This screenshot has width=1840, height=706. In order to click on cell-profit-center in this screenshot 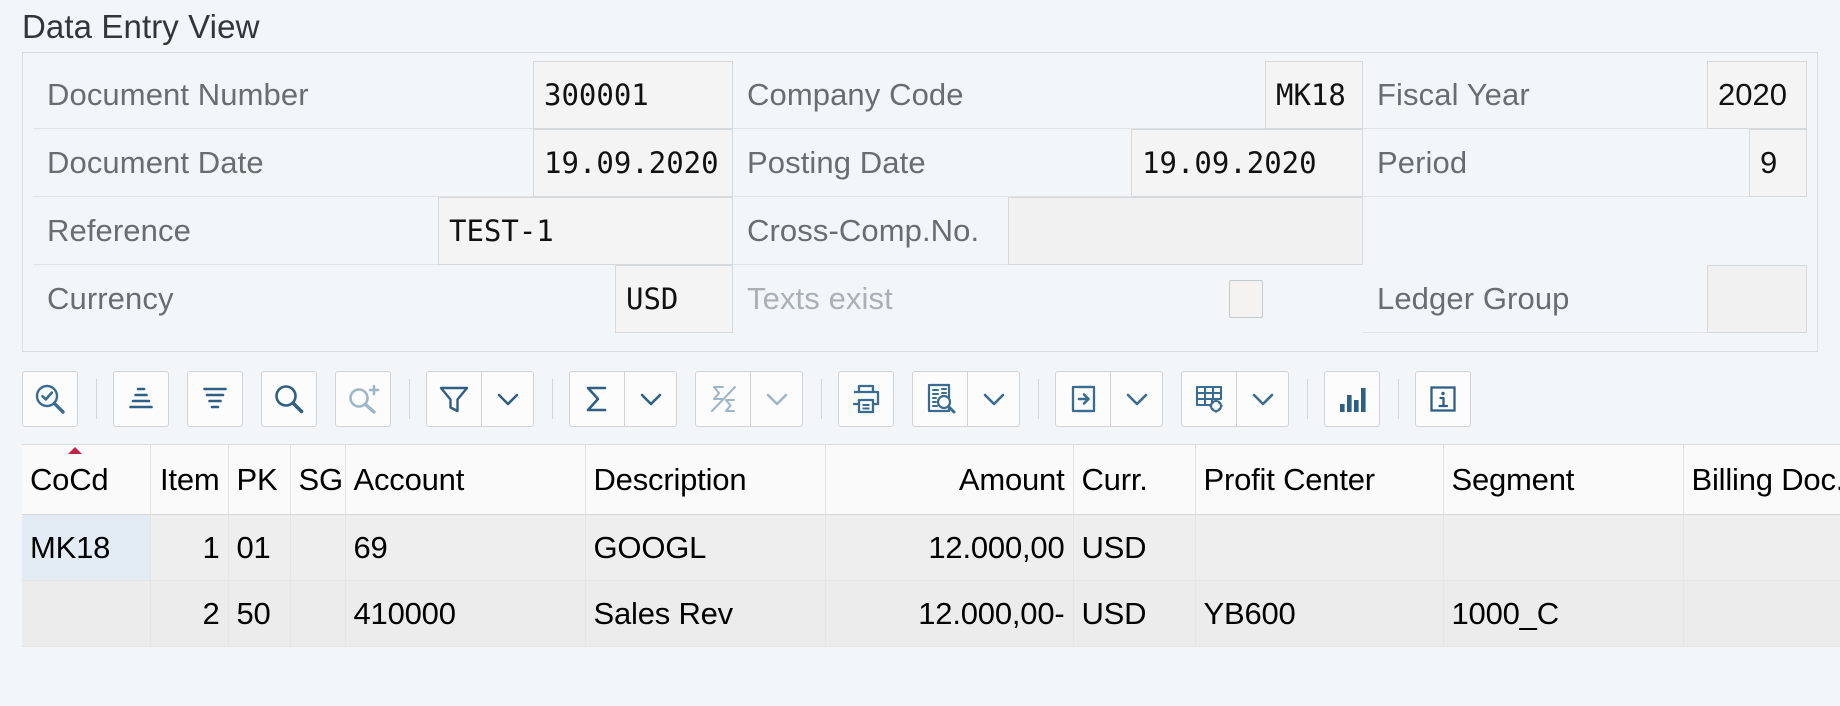, I will do `click(1319, 547)`.